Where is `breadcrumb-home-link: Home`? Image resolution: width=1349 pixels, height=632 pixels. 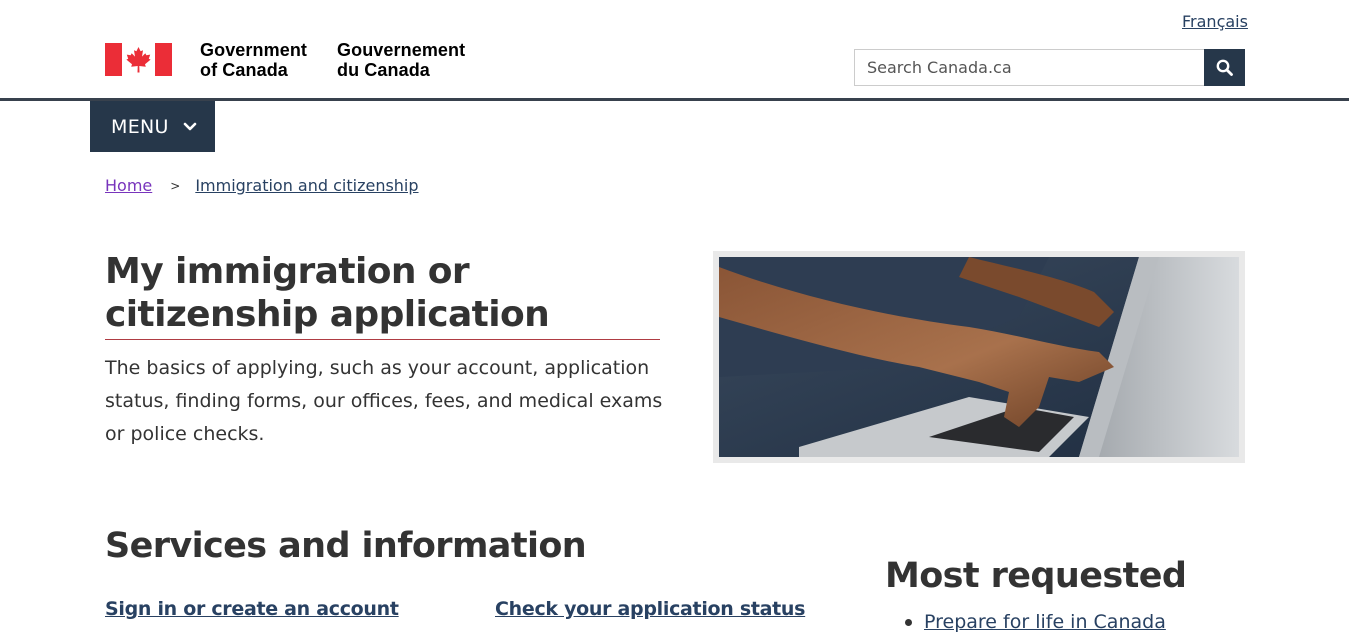 breadcrumb-home-link: Home is located at coordinates (128, 185).